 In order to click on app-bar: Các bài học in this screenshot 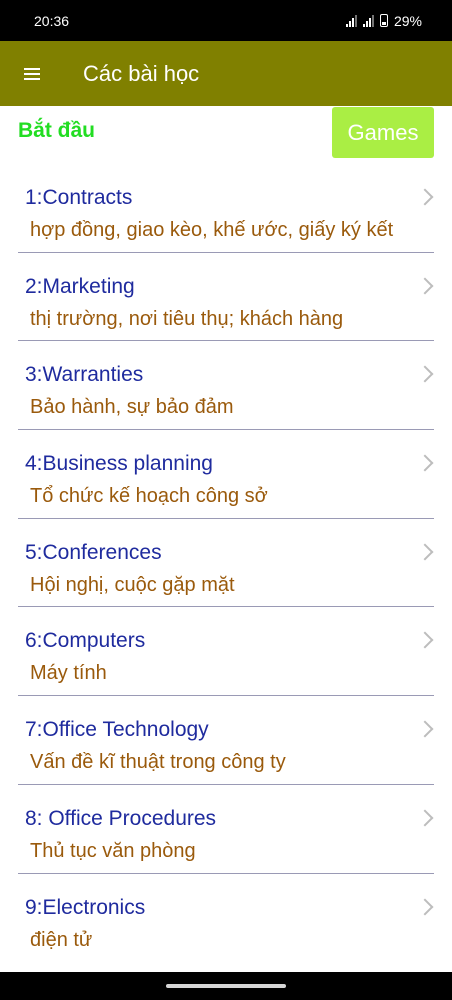, I will do `click(226, 73)`.